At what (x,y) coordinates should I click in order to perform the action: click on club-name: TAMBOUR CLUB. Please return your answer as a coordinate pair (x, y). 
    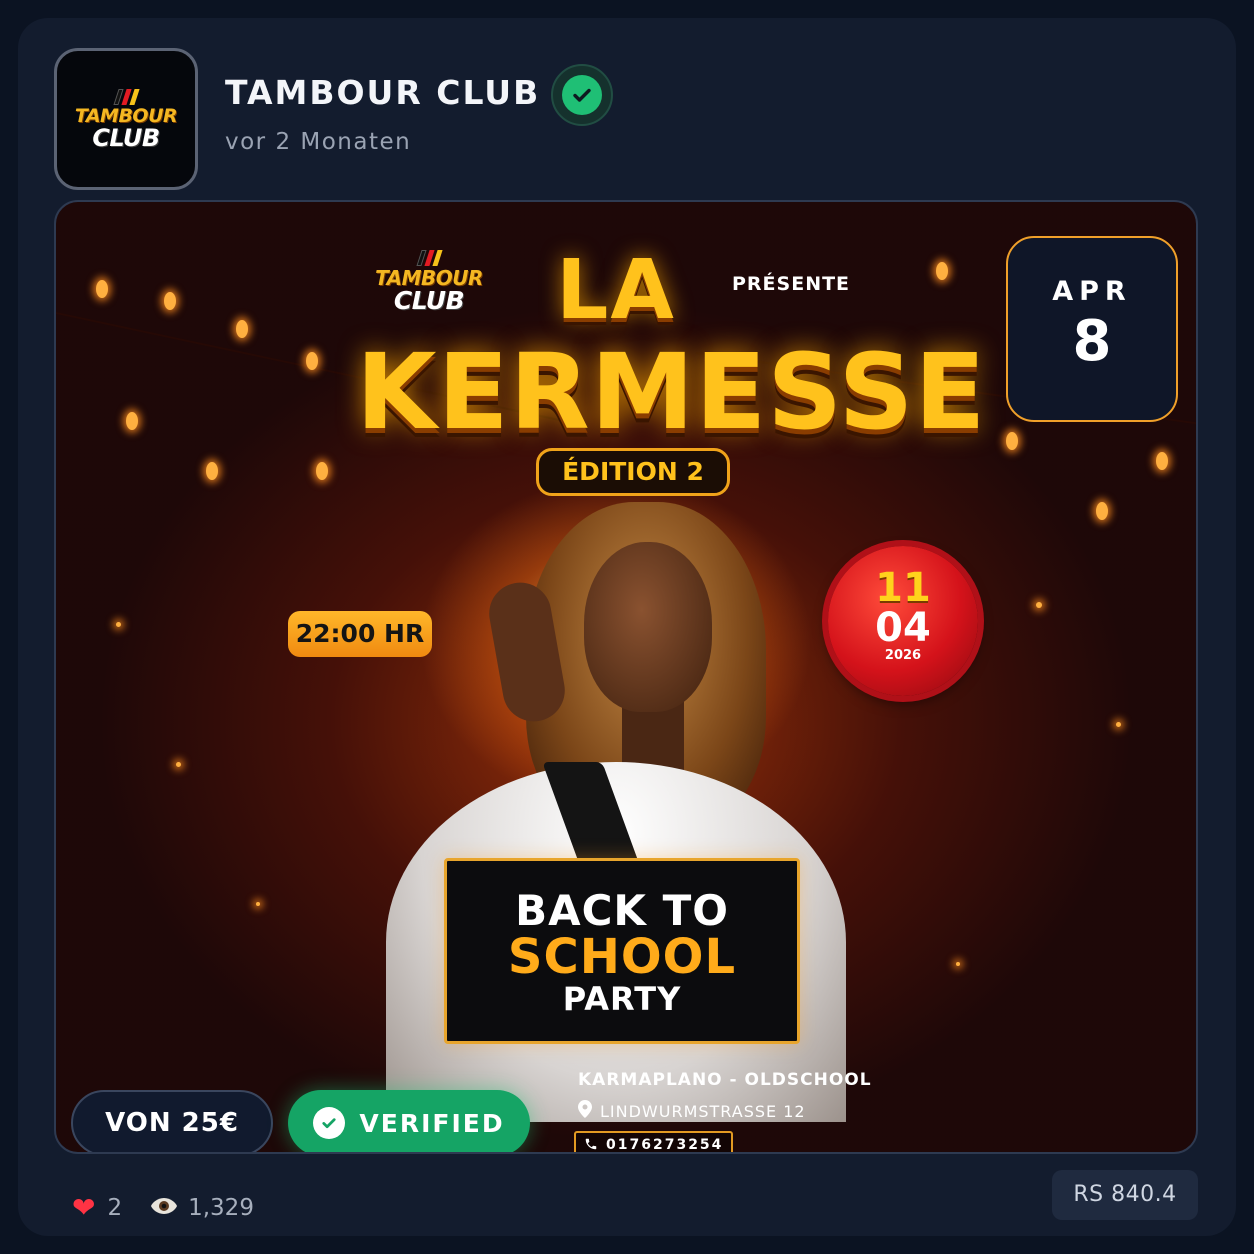
    Looking at the image, I should click on (382, 92).